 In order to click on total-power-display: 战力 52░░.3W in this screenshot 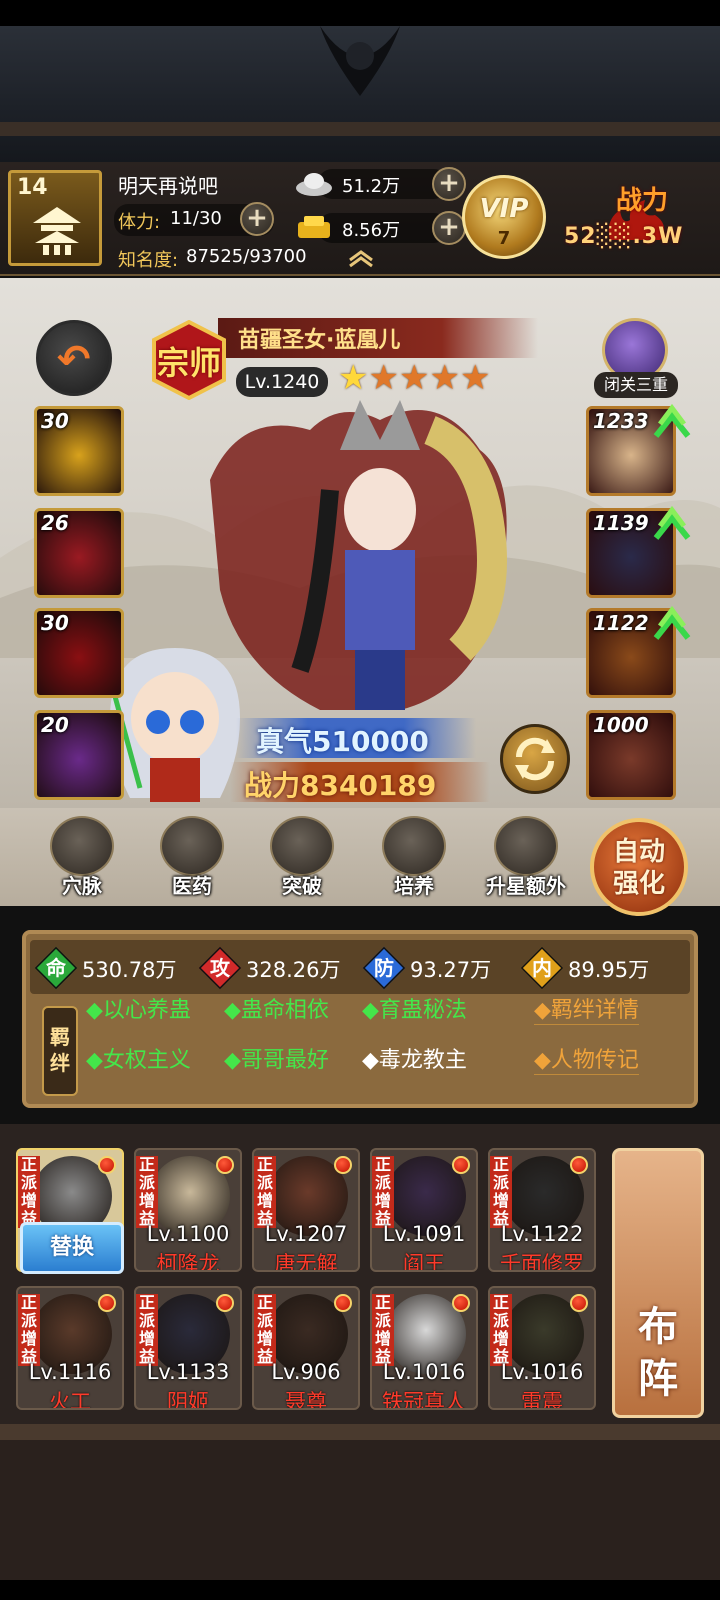, I will do `click(640, 215)`.